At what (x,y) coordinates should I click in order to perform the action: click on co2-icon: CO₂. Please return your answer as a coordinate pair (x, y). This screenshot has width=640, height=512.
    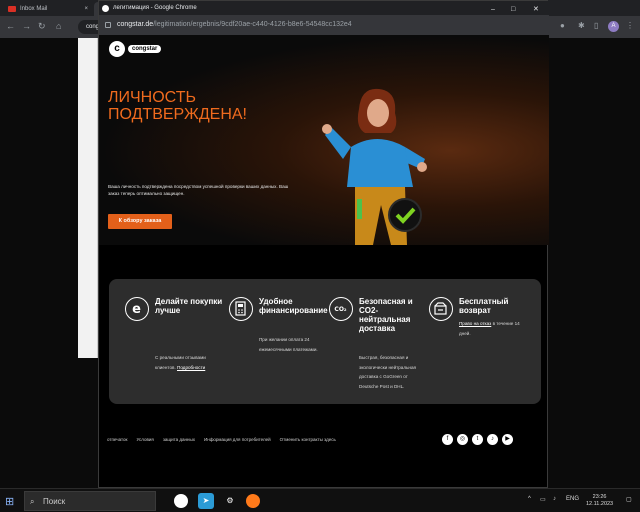
    Looking at the image, I should click on (341, 309).